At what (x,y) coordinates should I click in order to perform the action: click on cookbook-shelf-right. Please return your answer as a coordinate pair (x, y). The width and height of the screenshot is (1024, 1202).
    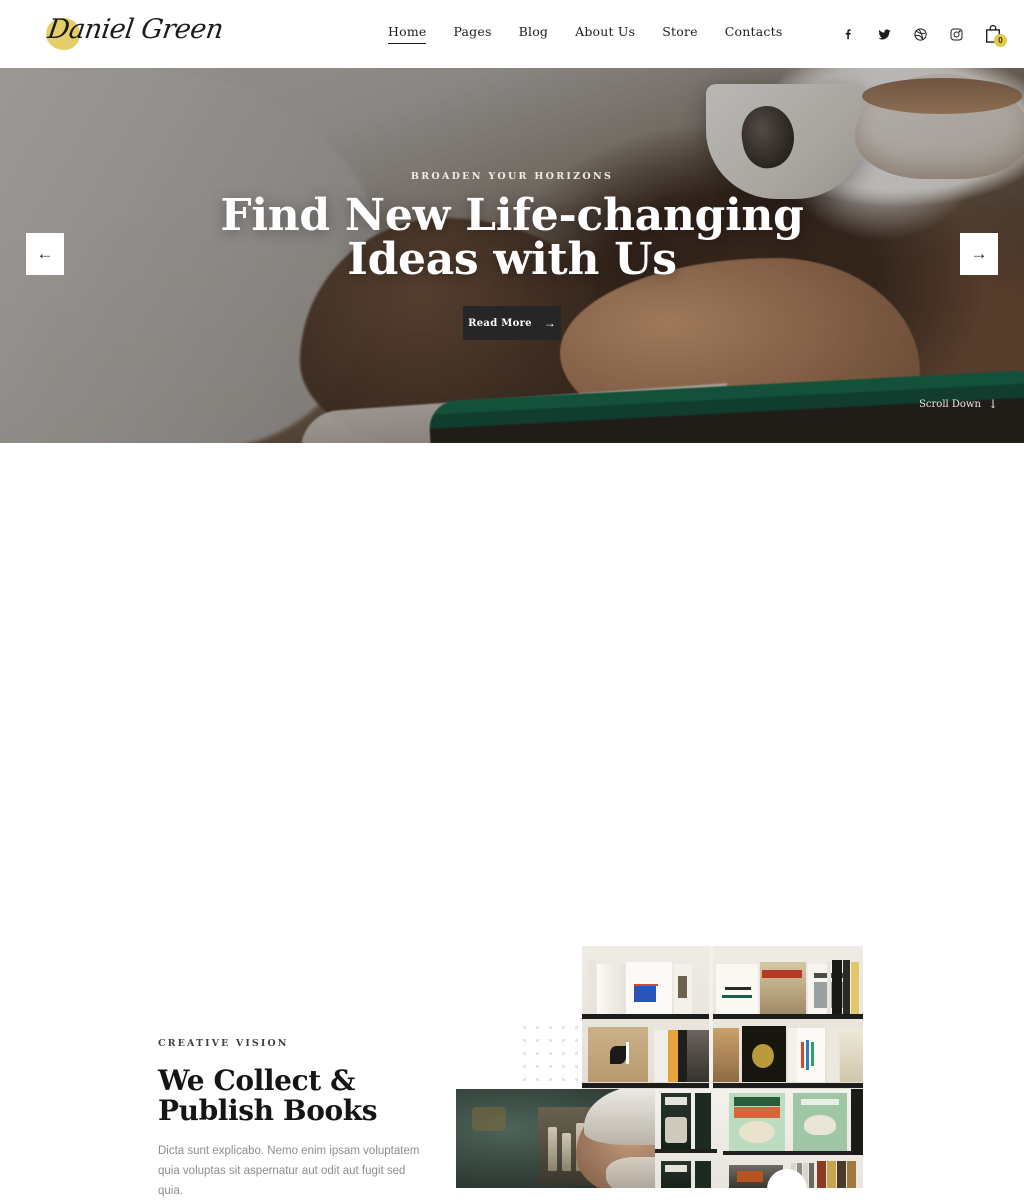
    Looking at the image, I should click on (759, 1138).